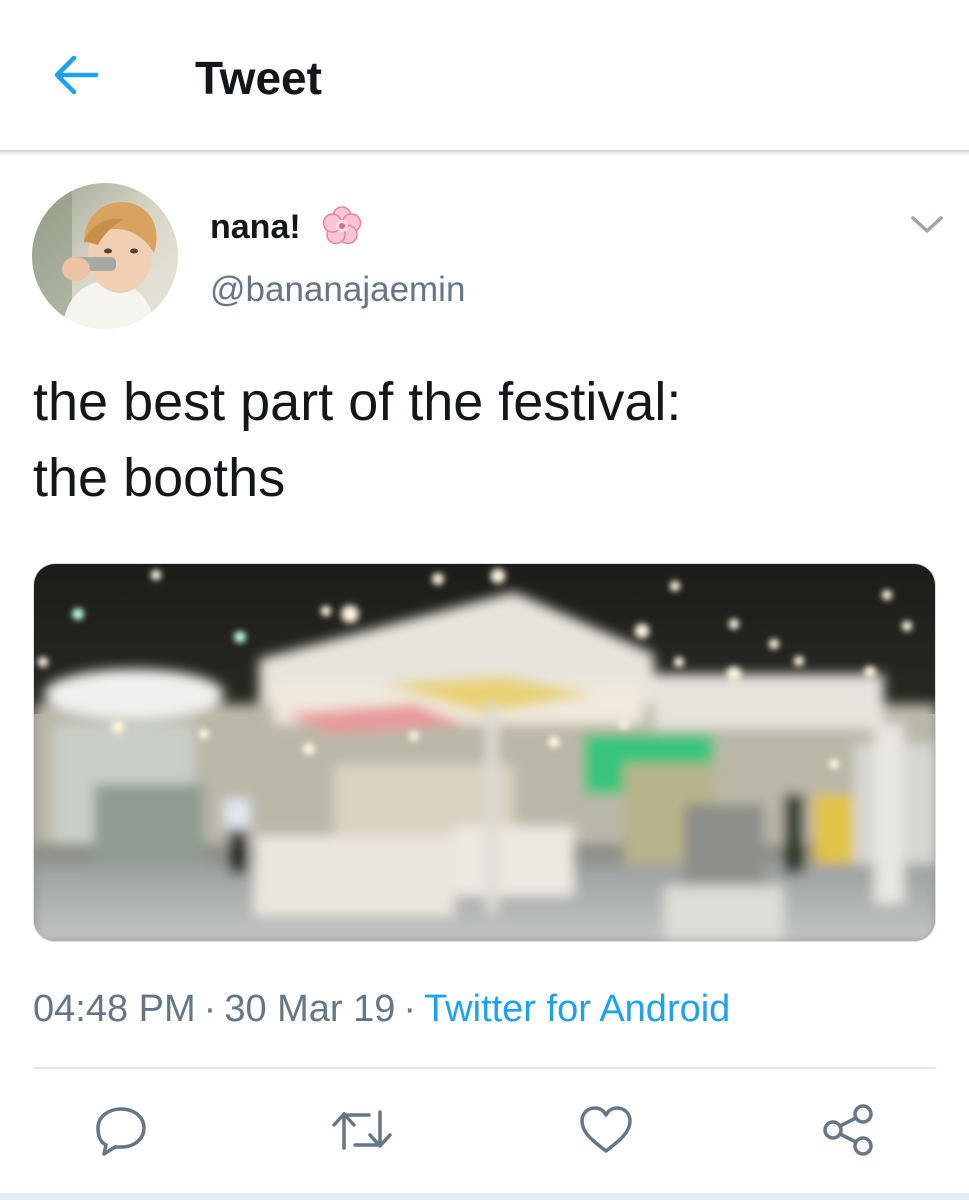 The width and height of the screenshot is (969, 1200). I want to click on bottom-divider, so click(484, 1196).